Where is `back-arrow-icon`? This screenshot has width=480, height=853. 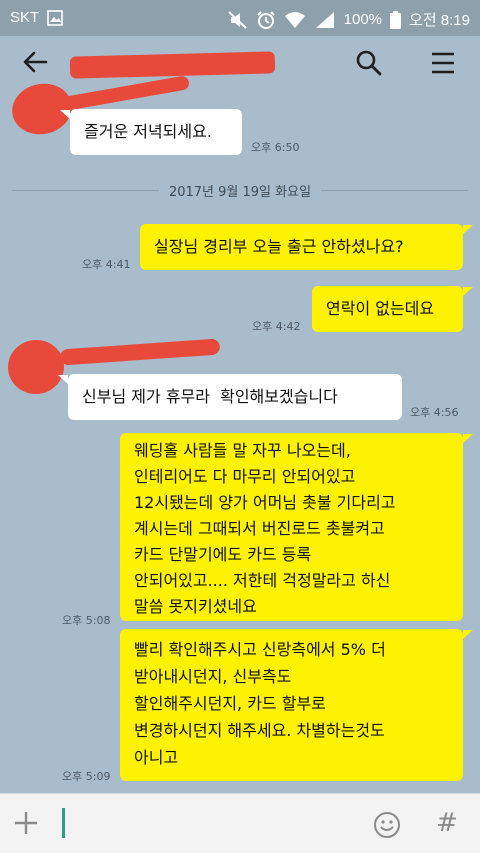 back-arrow-icon is located at coordinates (35, 62).